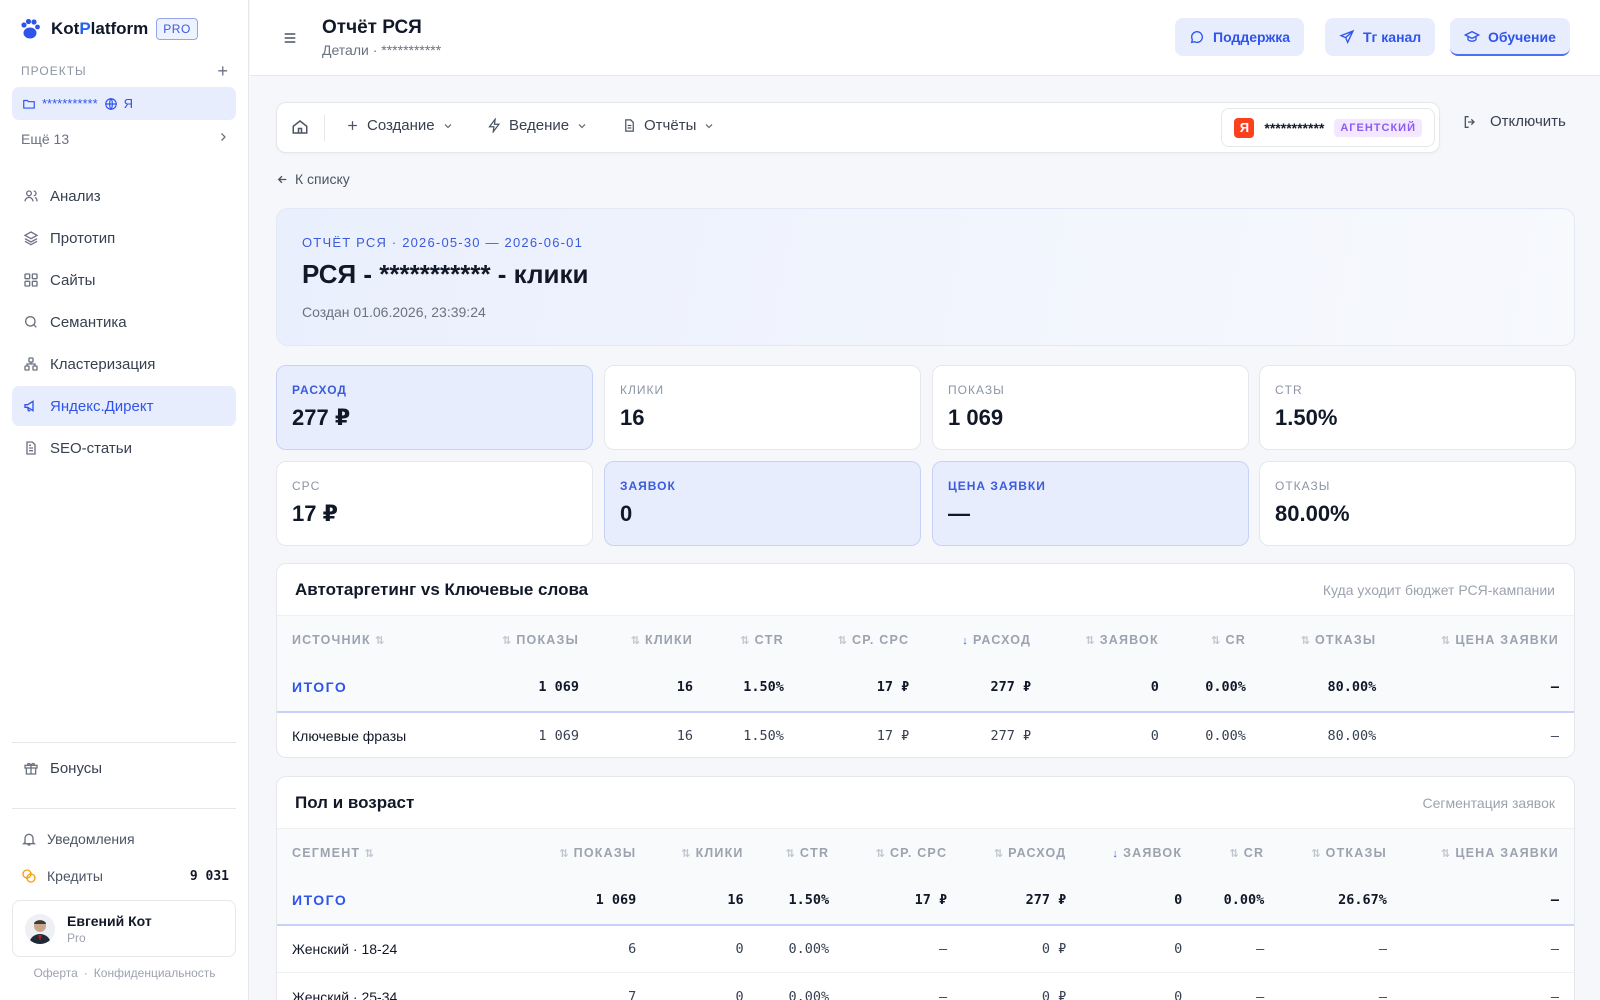 This screenshot has width=1600, height=1000. I want to click on learn-button: Обучение, so click(1510, 37).